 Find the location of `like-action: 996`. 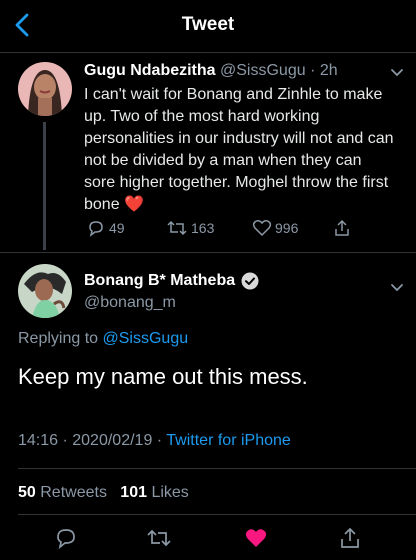

like-action: 996 is located at coordinates (275, 228).